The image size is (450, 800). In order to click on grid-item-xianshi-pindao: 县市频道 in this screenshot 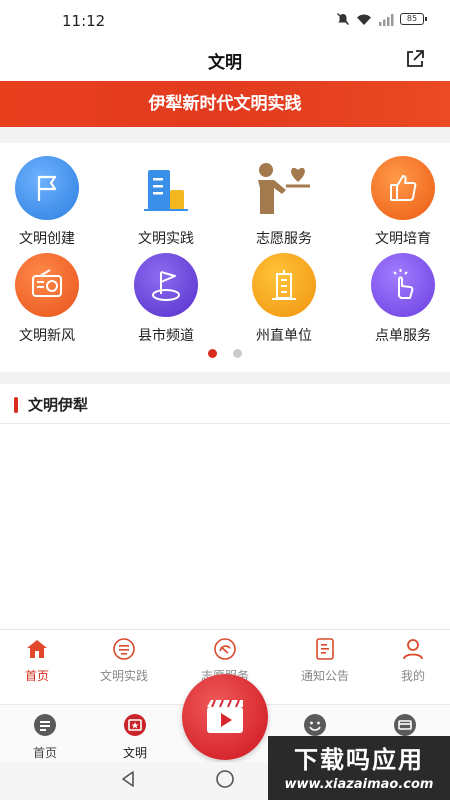, I will do `click(166, 299)`.